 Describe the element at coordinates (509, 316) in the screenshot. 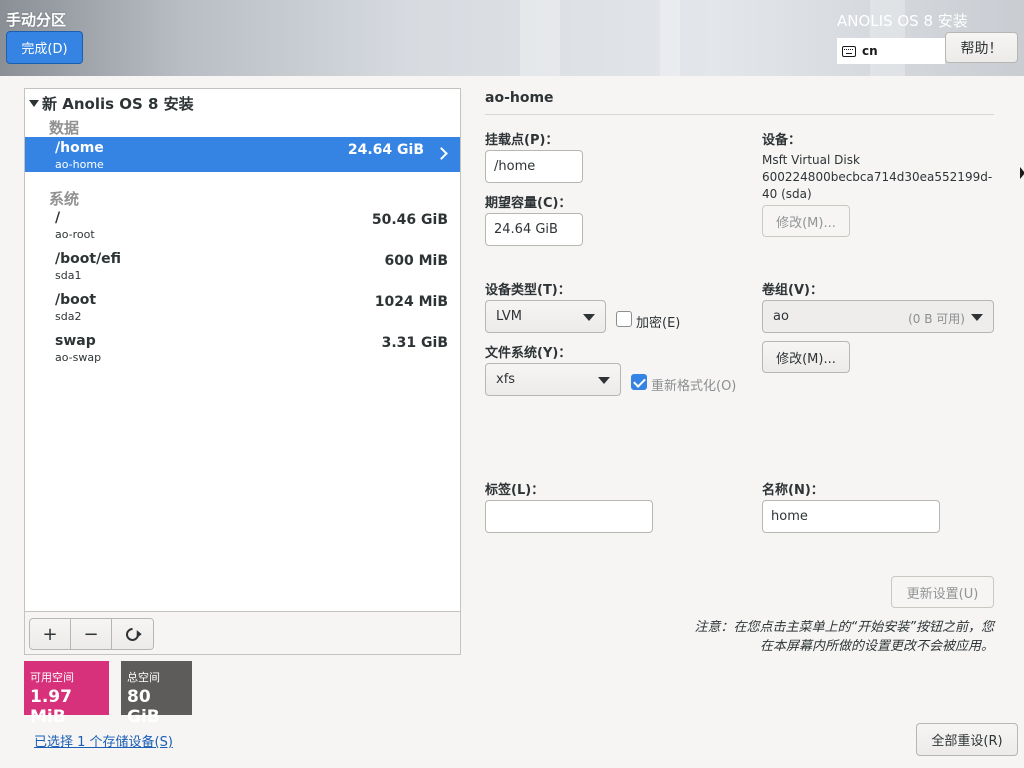

I see `device-type-value: LVM` at that location.